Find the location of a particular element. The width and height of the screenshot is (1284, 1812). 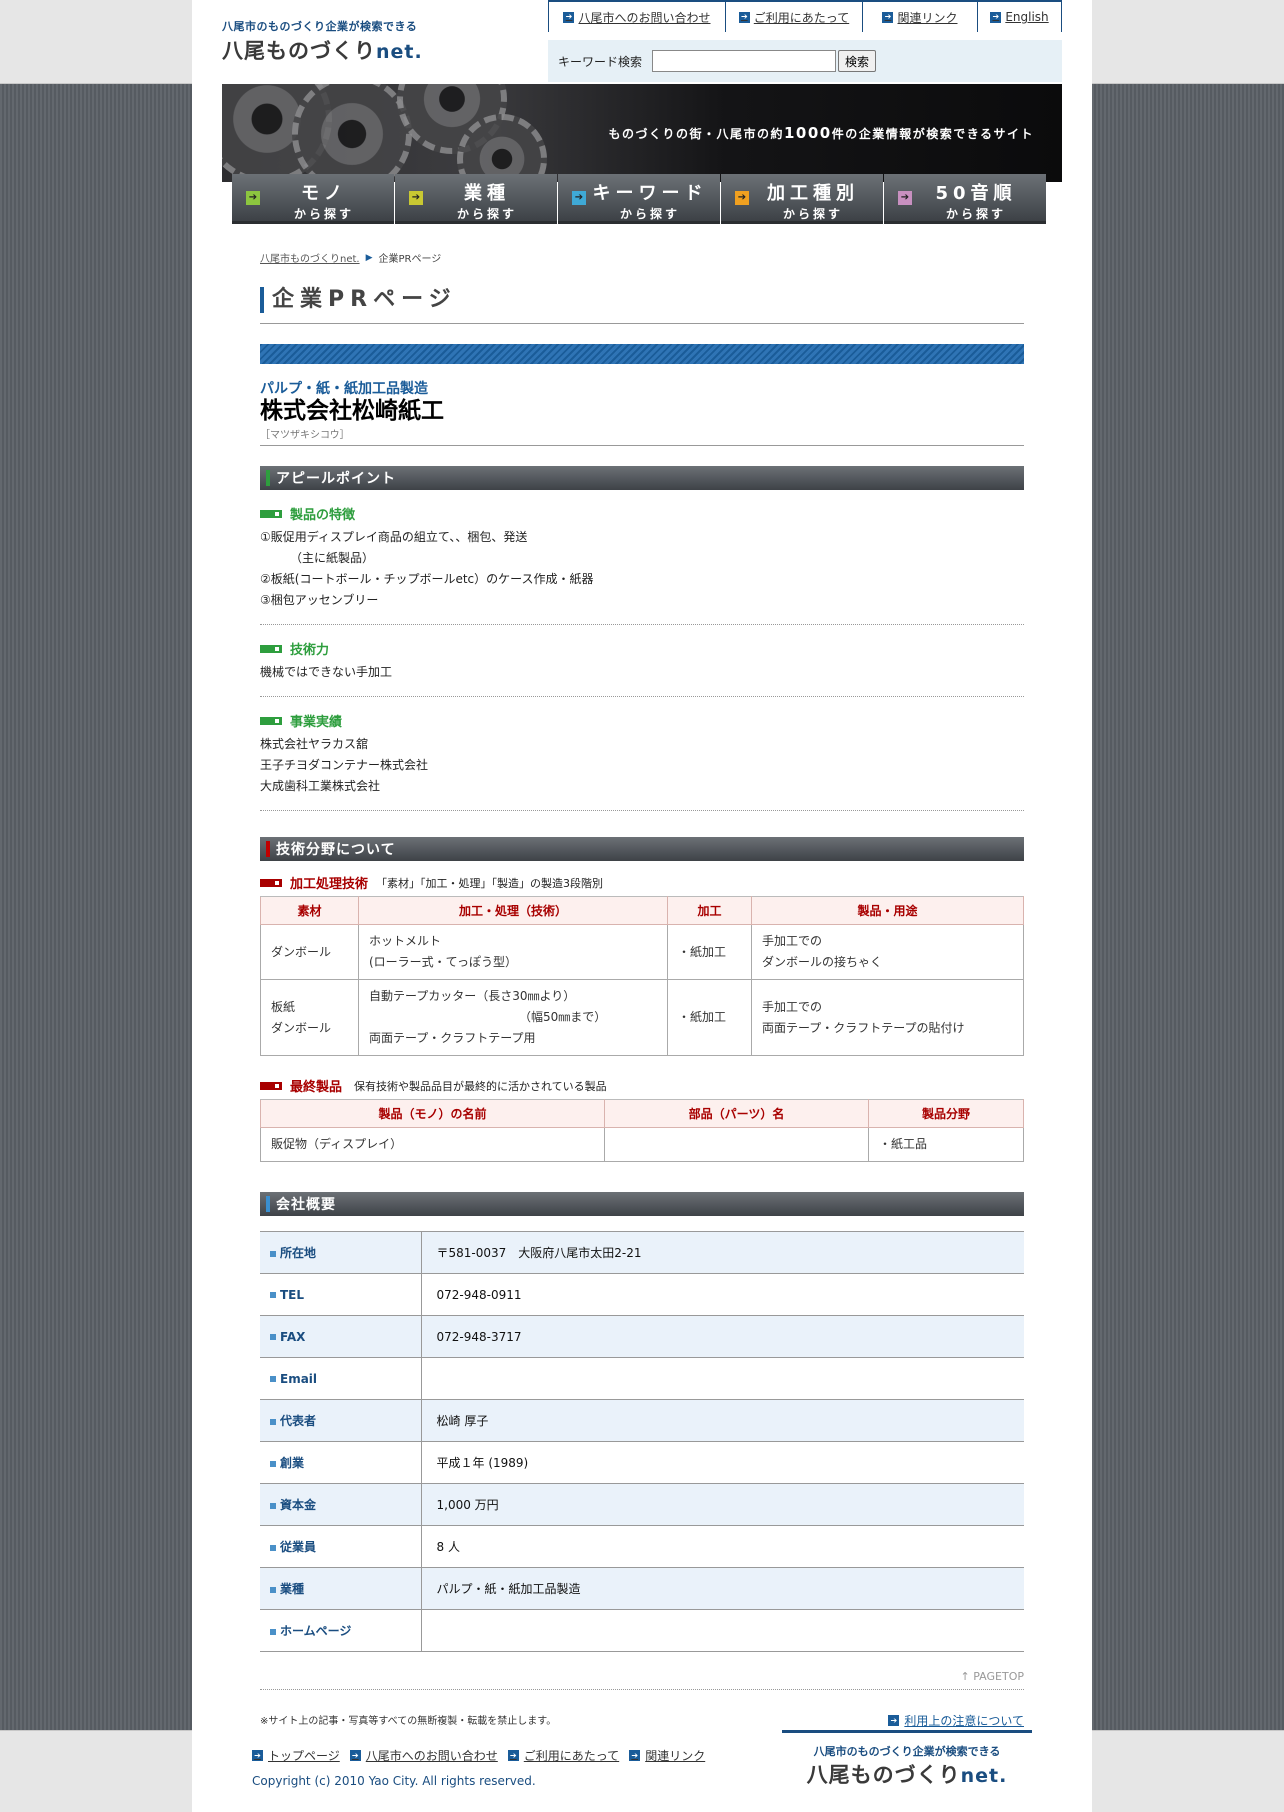

search-label: キーワード検索 is located at coordinates (600, 61).